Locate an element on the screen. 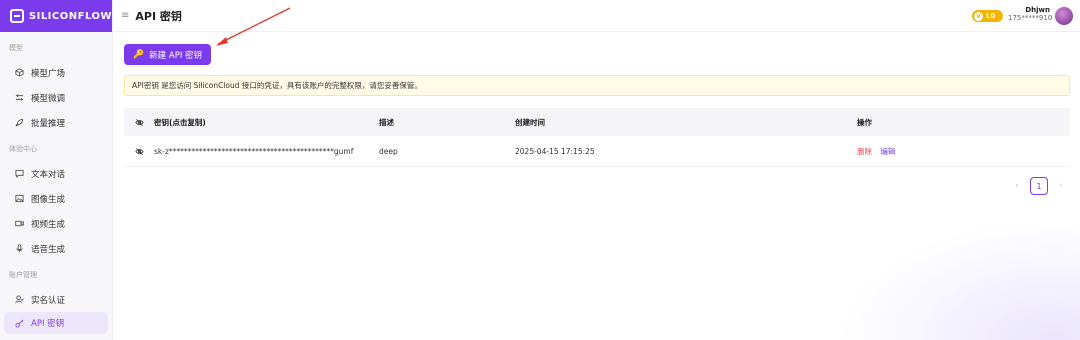 Image resolution: width=1080 pixels, height=340 pixels. user-info: Dhjwn 175*****910 is located at coordinates (1030, 14).